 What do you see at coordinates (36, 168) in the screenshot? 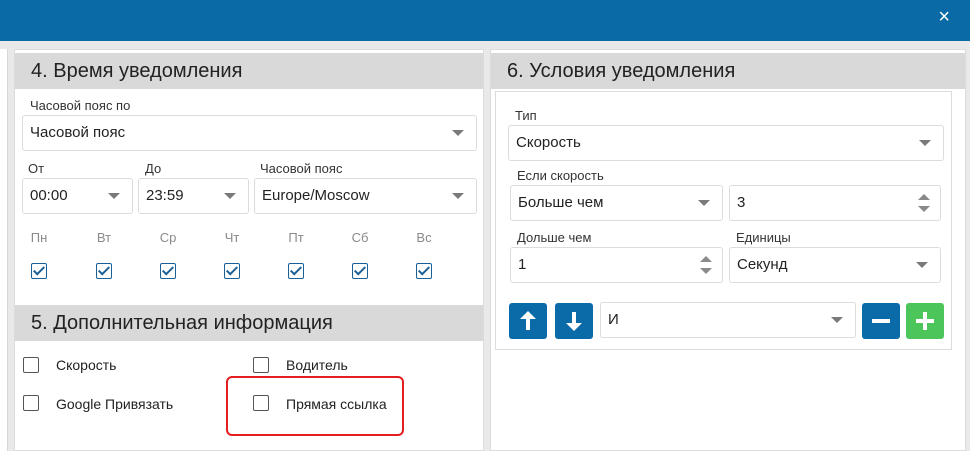
I see `from-label: От` at bounding box center [36, 168].